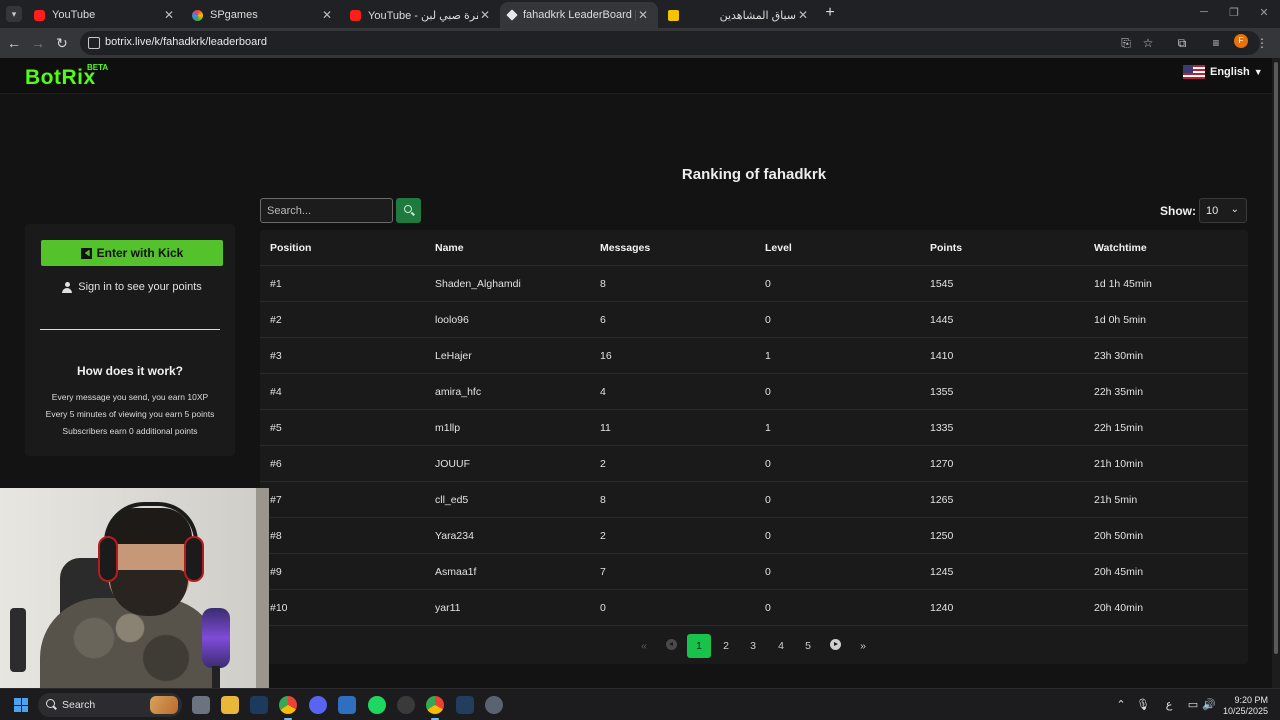  Describe the element at coordinates (62, 43) in the screenshot. I see `reload-icon: ↻` at that location.